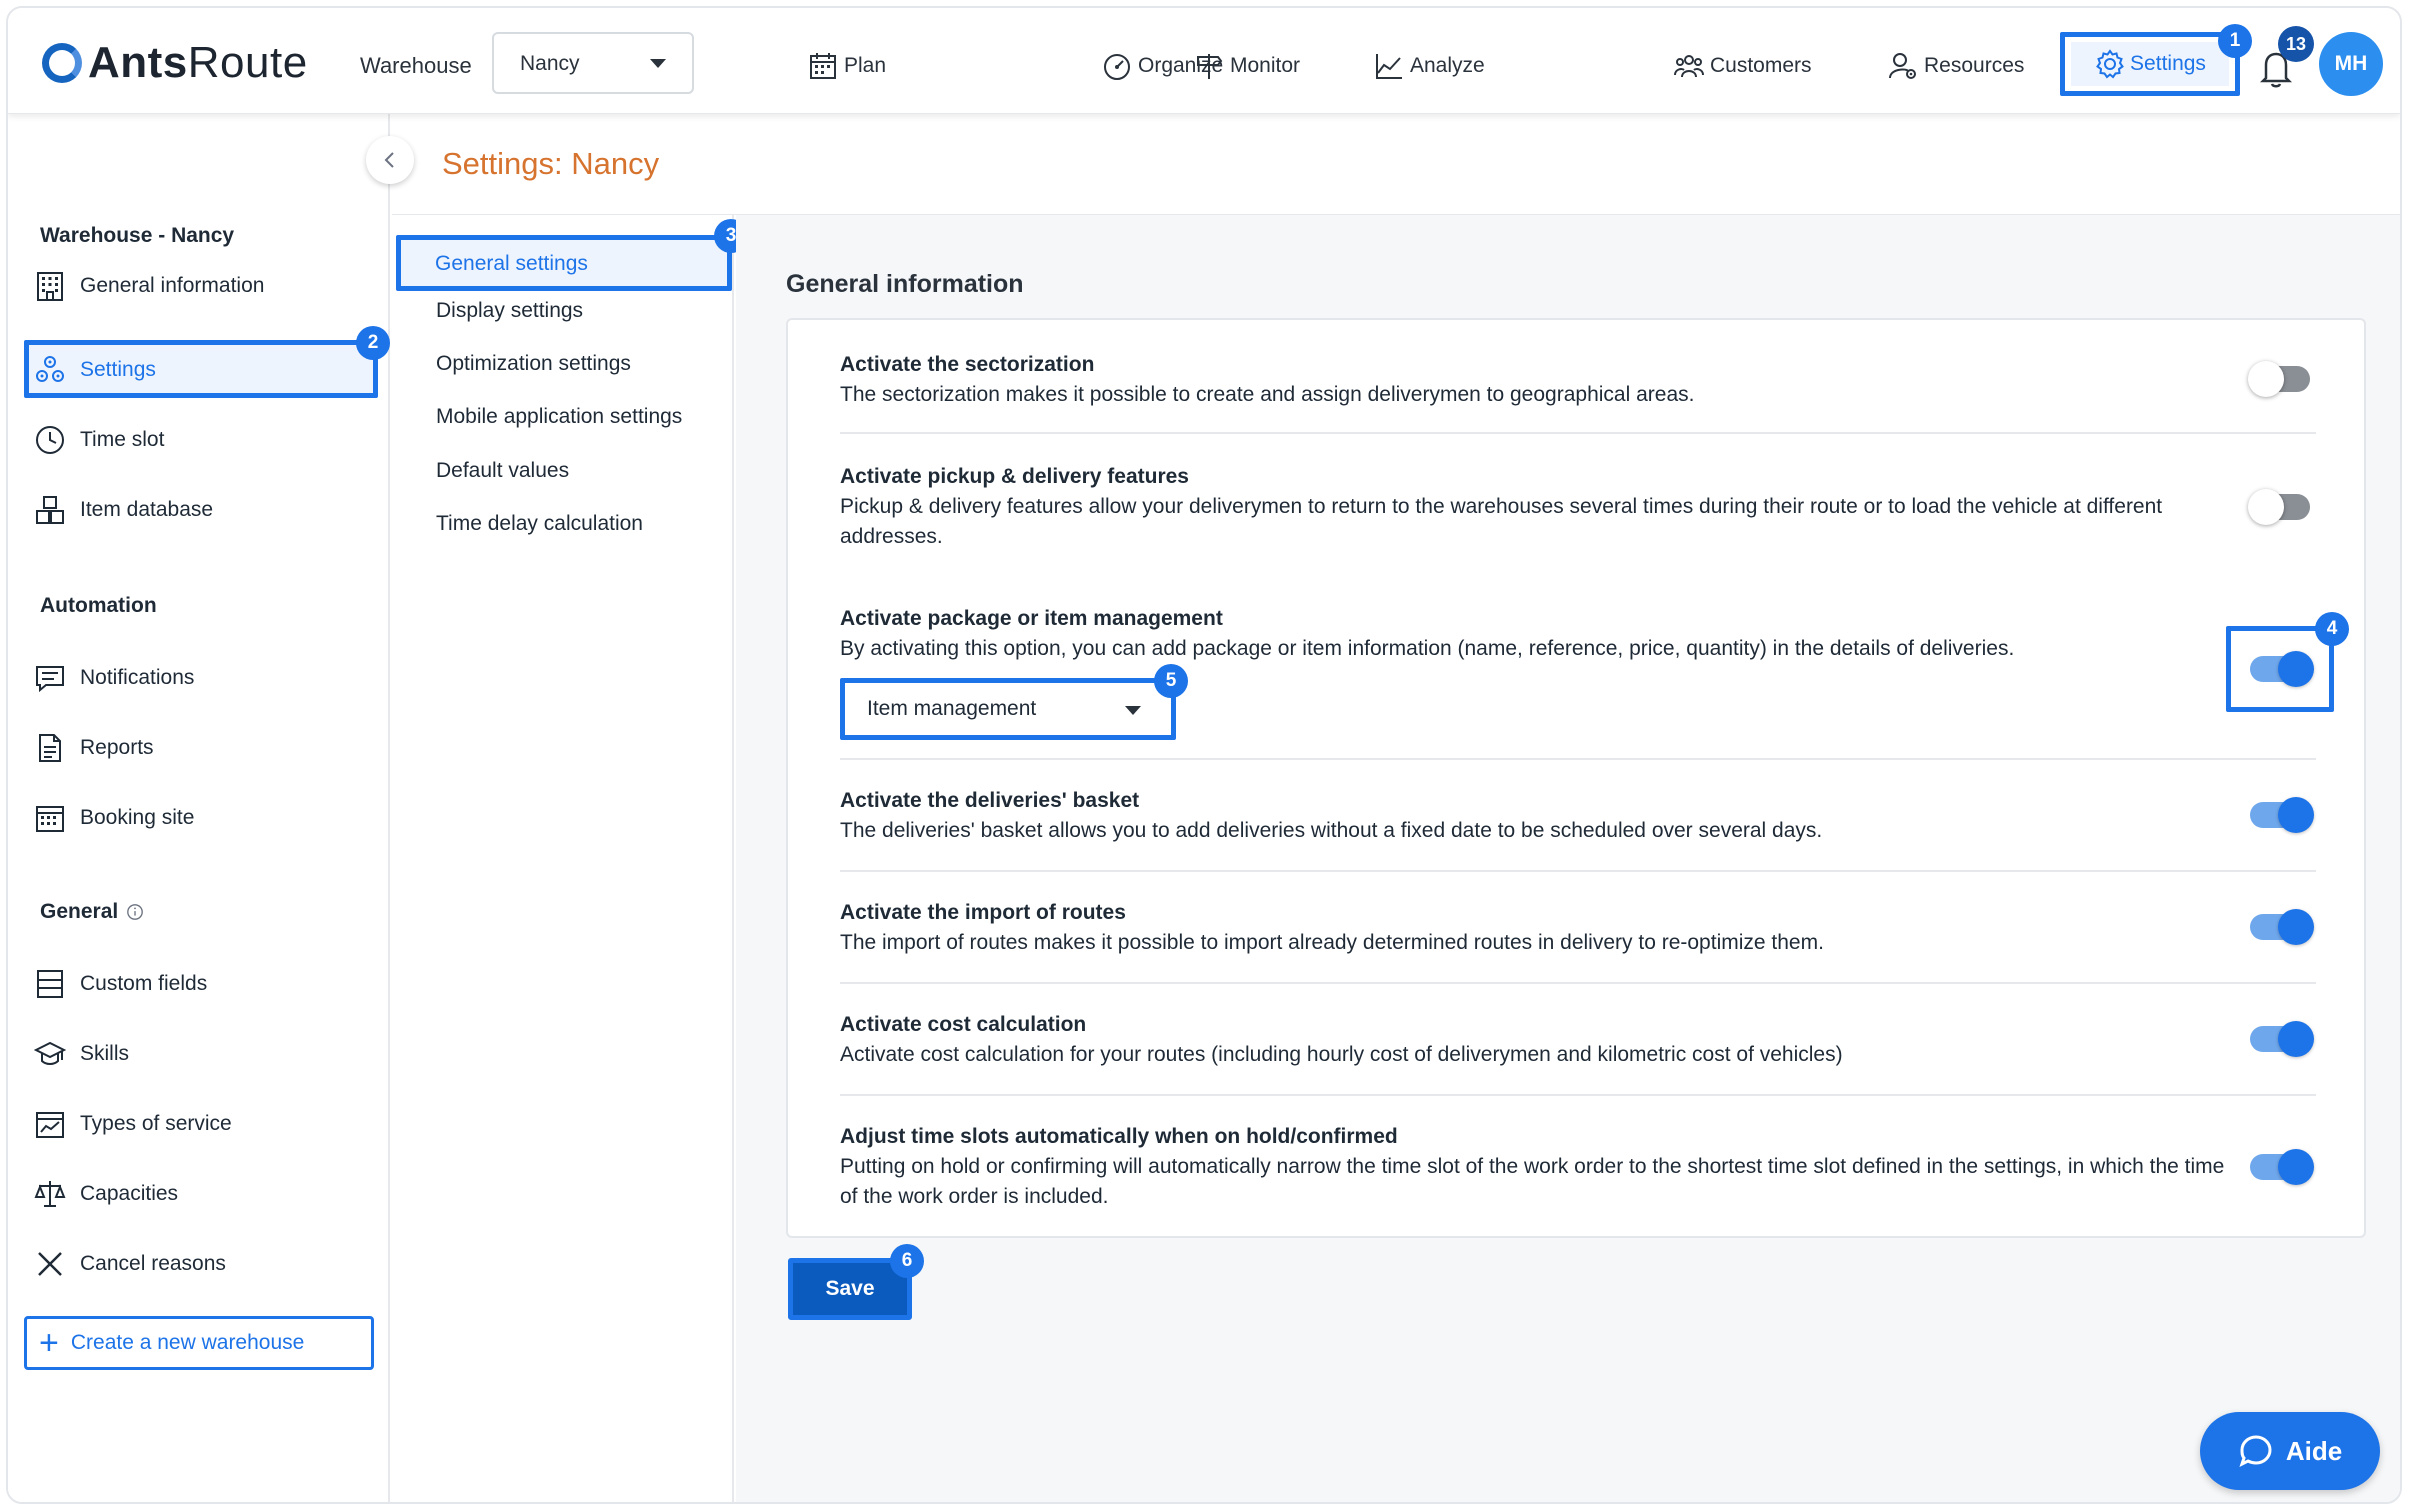 Image resolution: width=2409 pixels, height=1510 pixels. I want to click on nav-plan: Plan, so click(847, 66).